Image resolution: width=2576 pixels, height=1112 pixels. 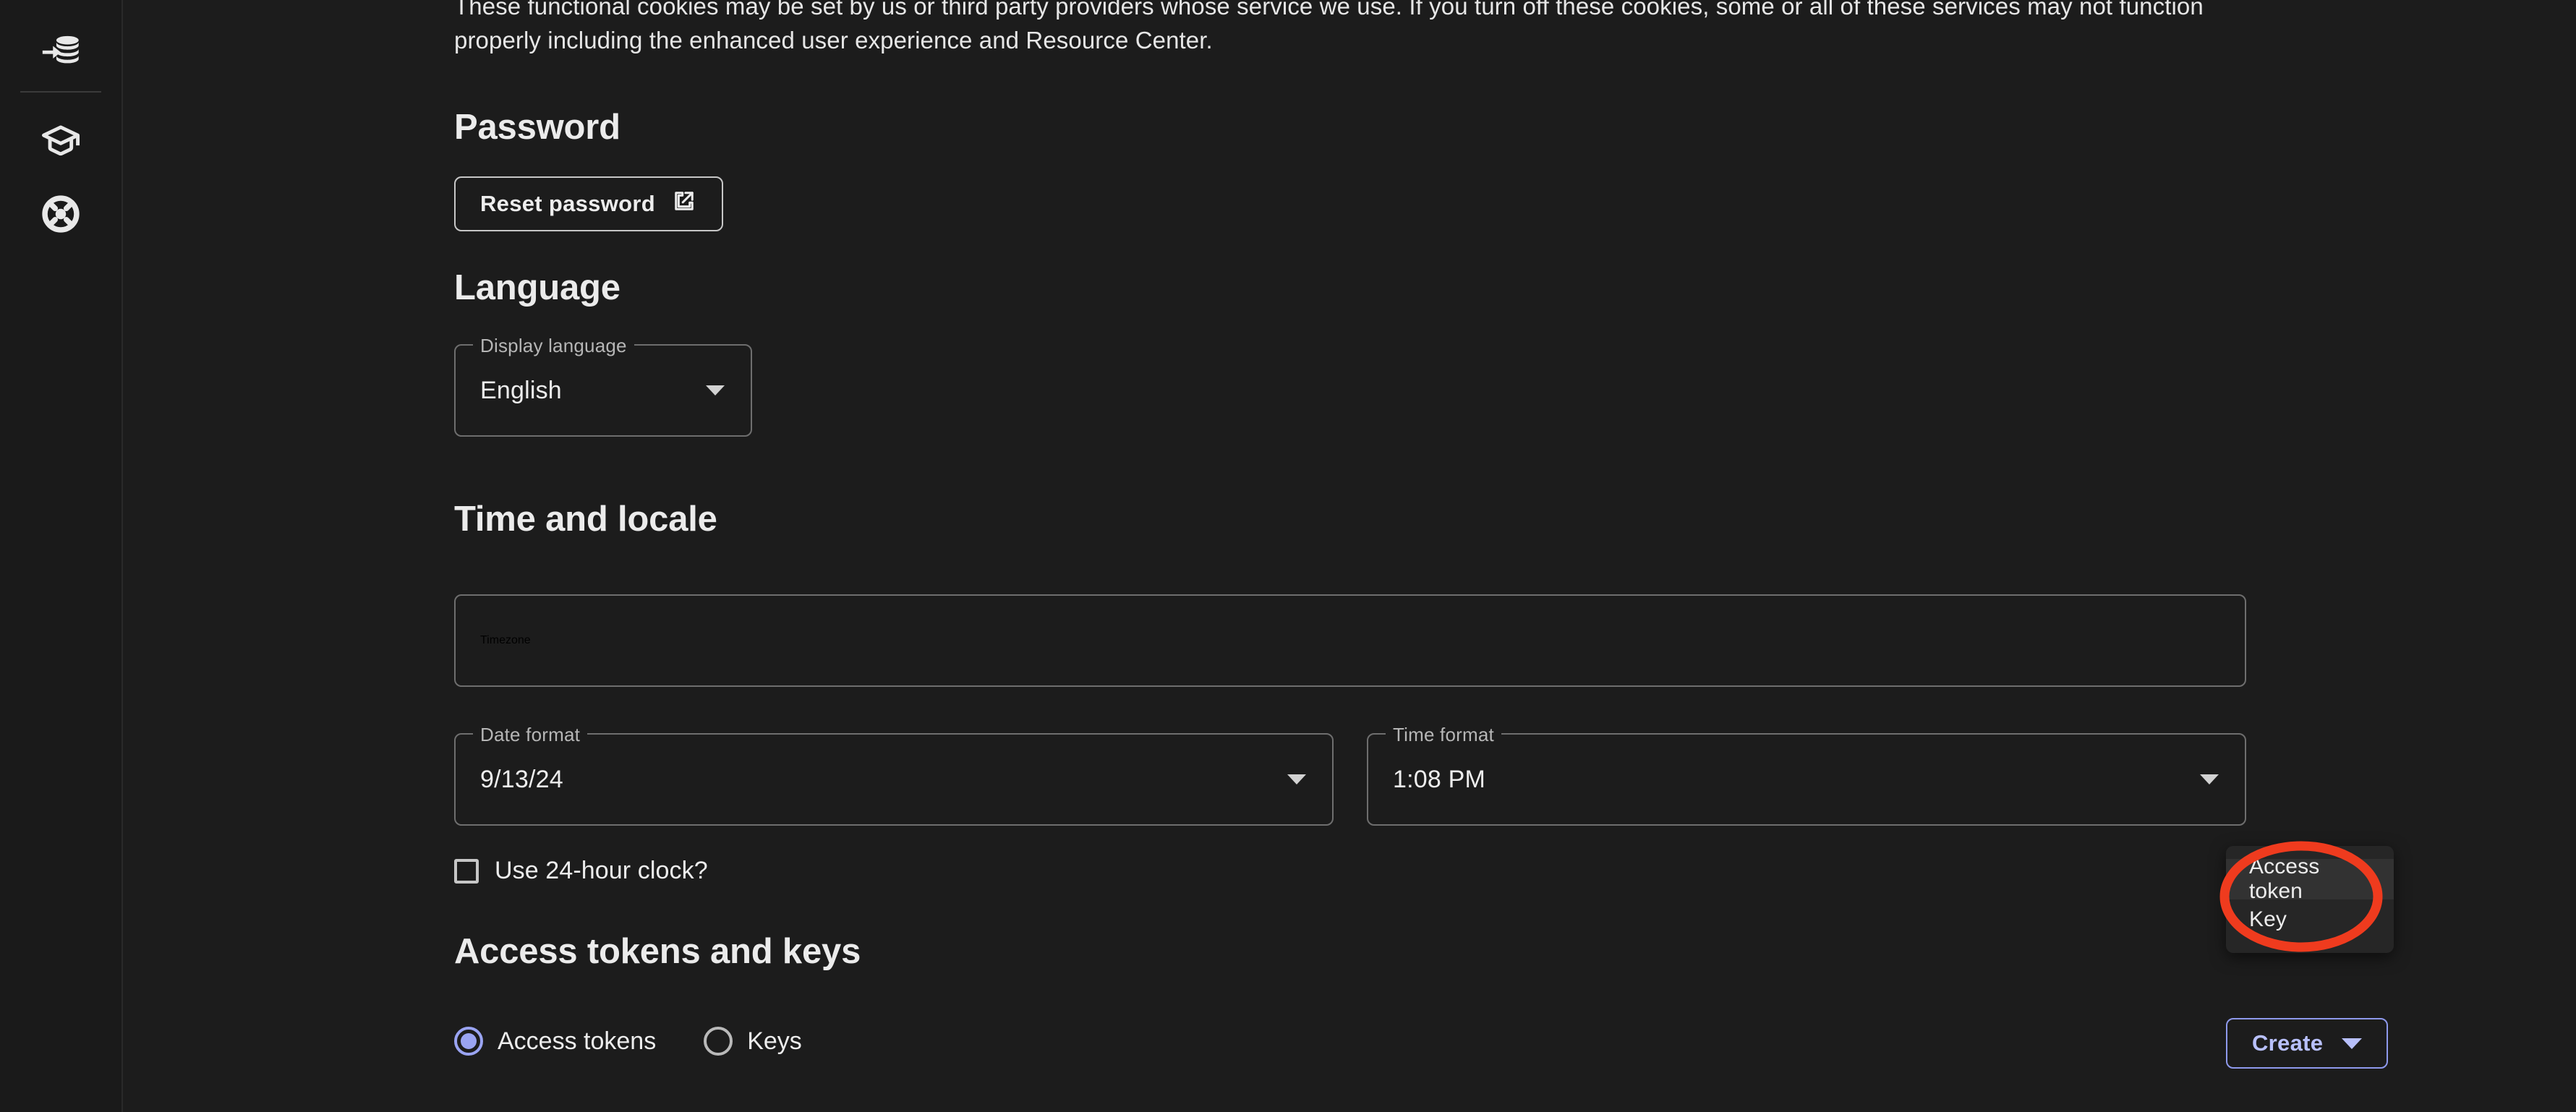 I want to click on external-link-icon, so click(x=684, y=204).